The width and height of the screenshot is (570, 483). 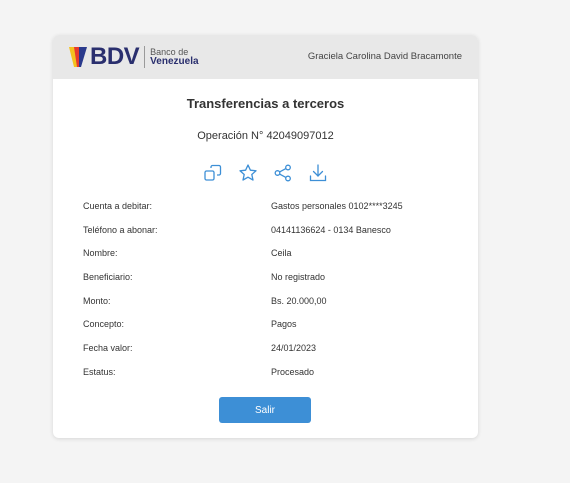 What do you see at coordinates (97, 300) in the screenshot?
I see `detail-label: Monto:` at bounding box center [97, 300].